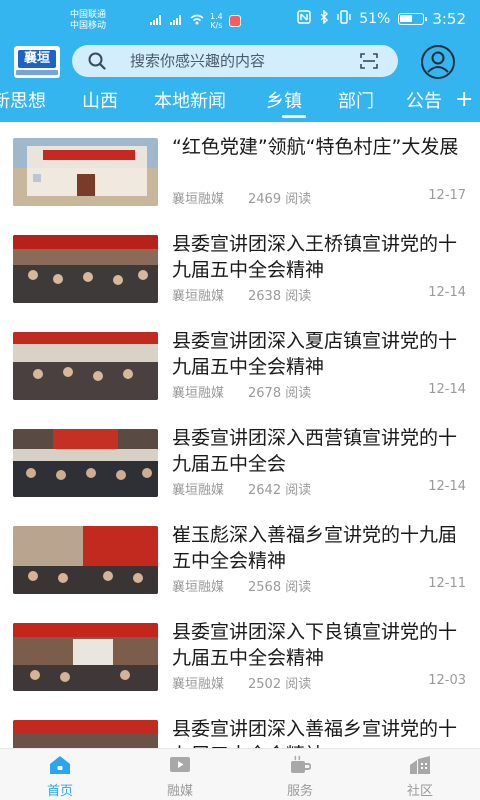  Describe the element at coordinates (240, 170) in the screenshot. I see `article-item: “红色党建”领航“特色村庄”大发展 襄垣融媒 2469 阅读 12-17` at that location.